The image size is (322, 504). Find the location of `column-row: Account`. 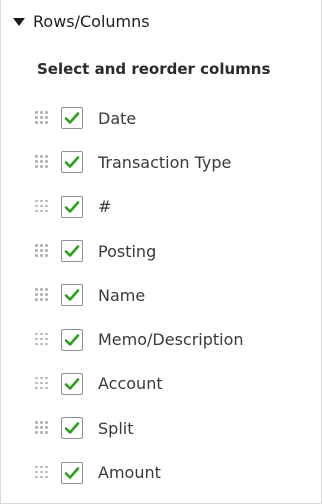

column-row: Account is located at coordinates (170, 384).